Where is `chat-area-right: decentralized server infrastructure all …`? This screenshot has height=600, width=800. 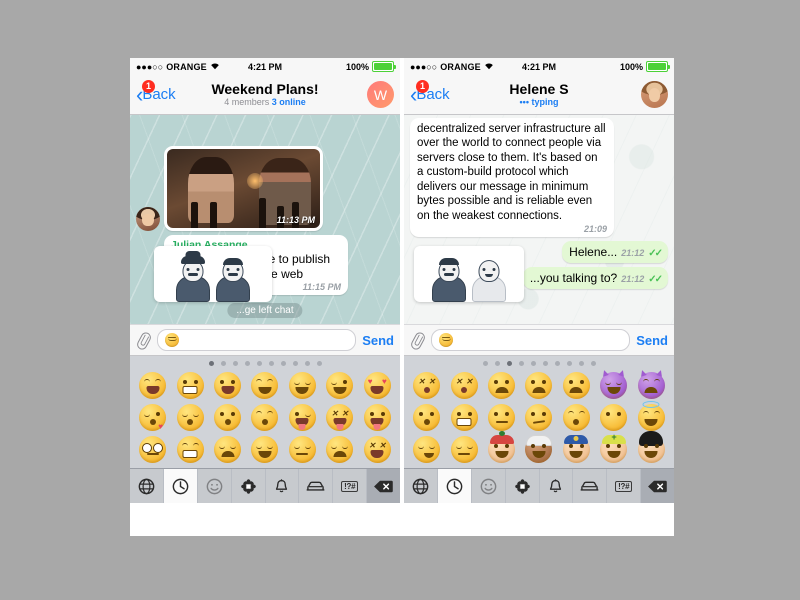 chat-area-right: decentralized server infrastructure all … is located at coordinates (539, 219).